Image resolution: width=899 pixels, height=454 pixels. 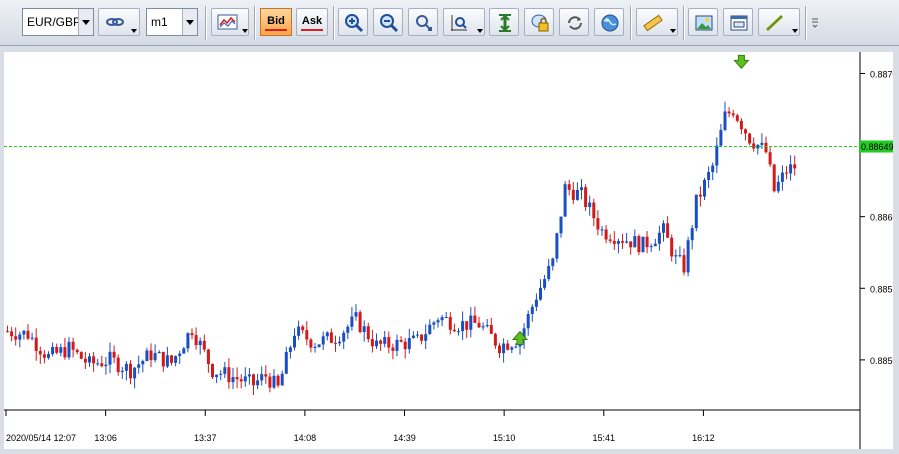 What do you see at coordinates (574, 22) in the screenshot?
I see `refresh-button` at bounding box center [574, 22].